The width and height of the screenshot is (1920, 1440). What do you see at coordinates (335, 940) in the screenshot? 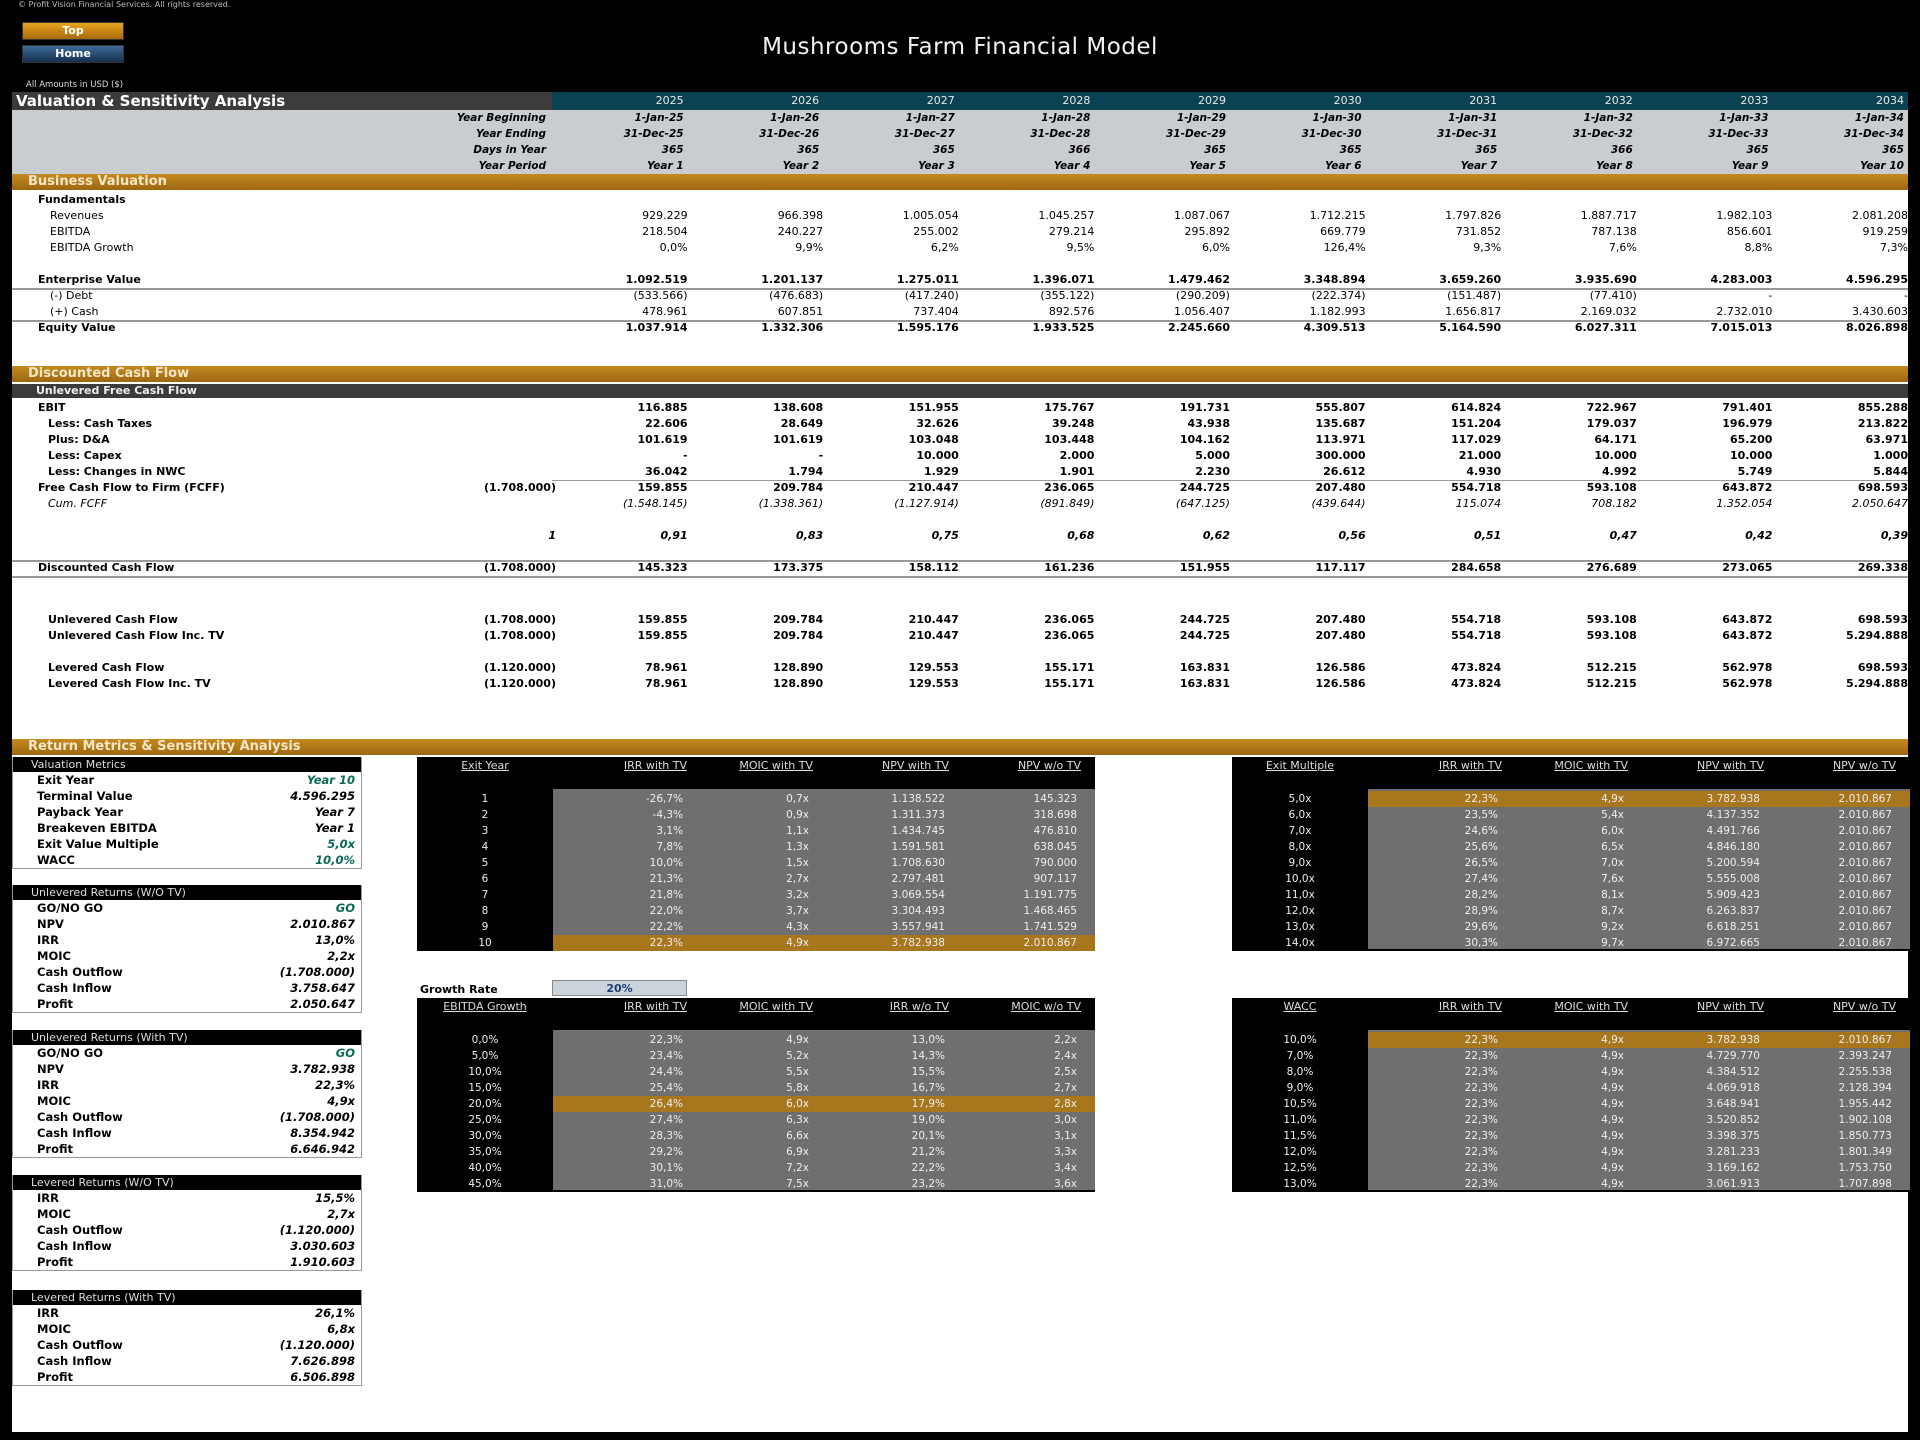
I see `metric-value: 13,0%` at bounding box center [335, 940].